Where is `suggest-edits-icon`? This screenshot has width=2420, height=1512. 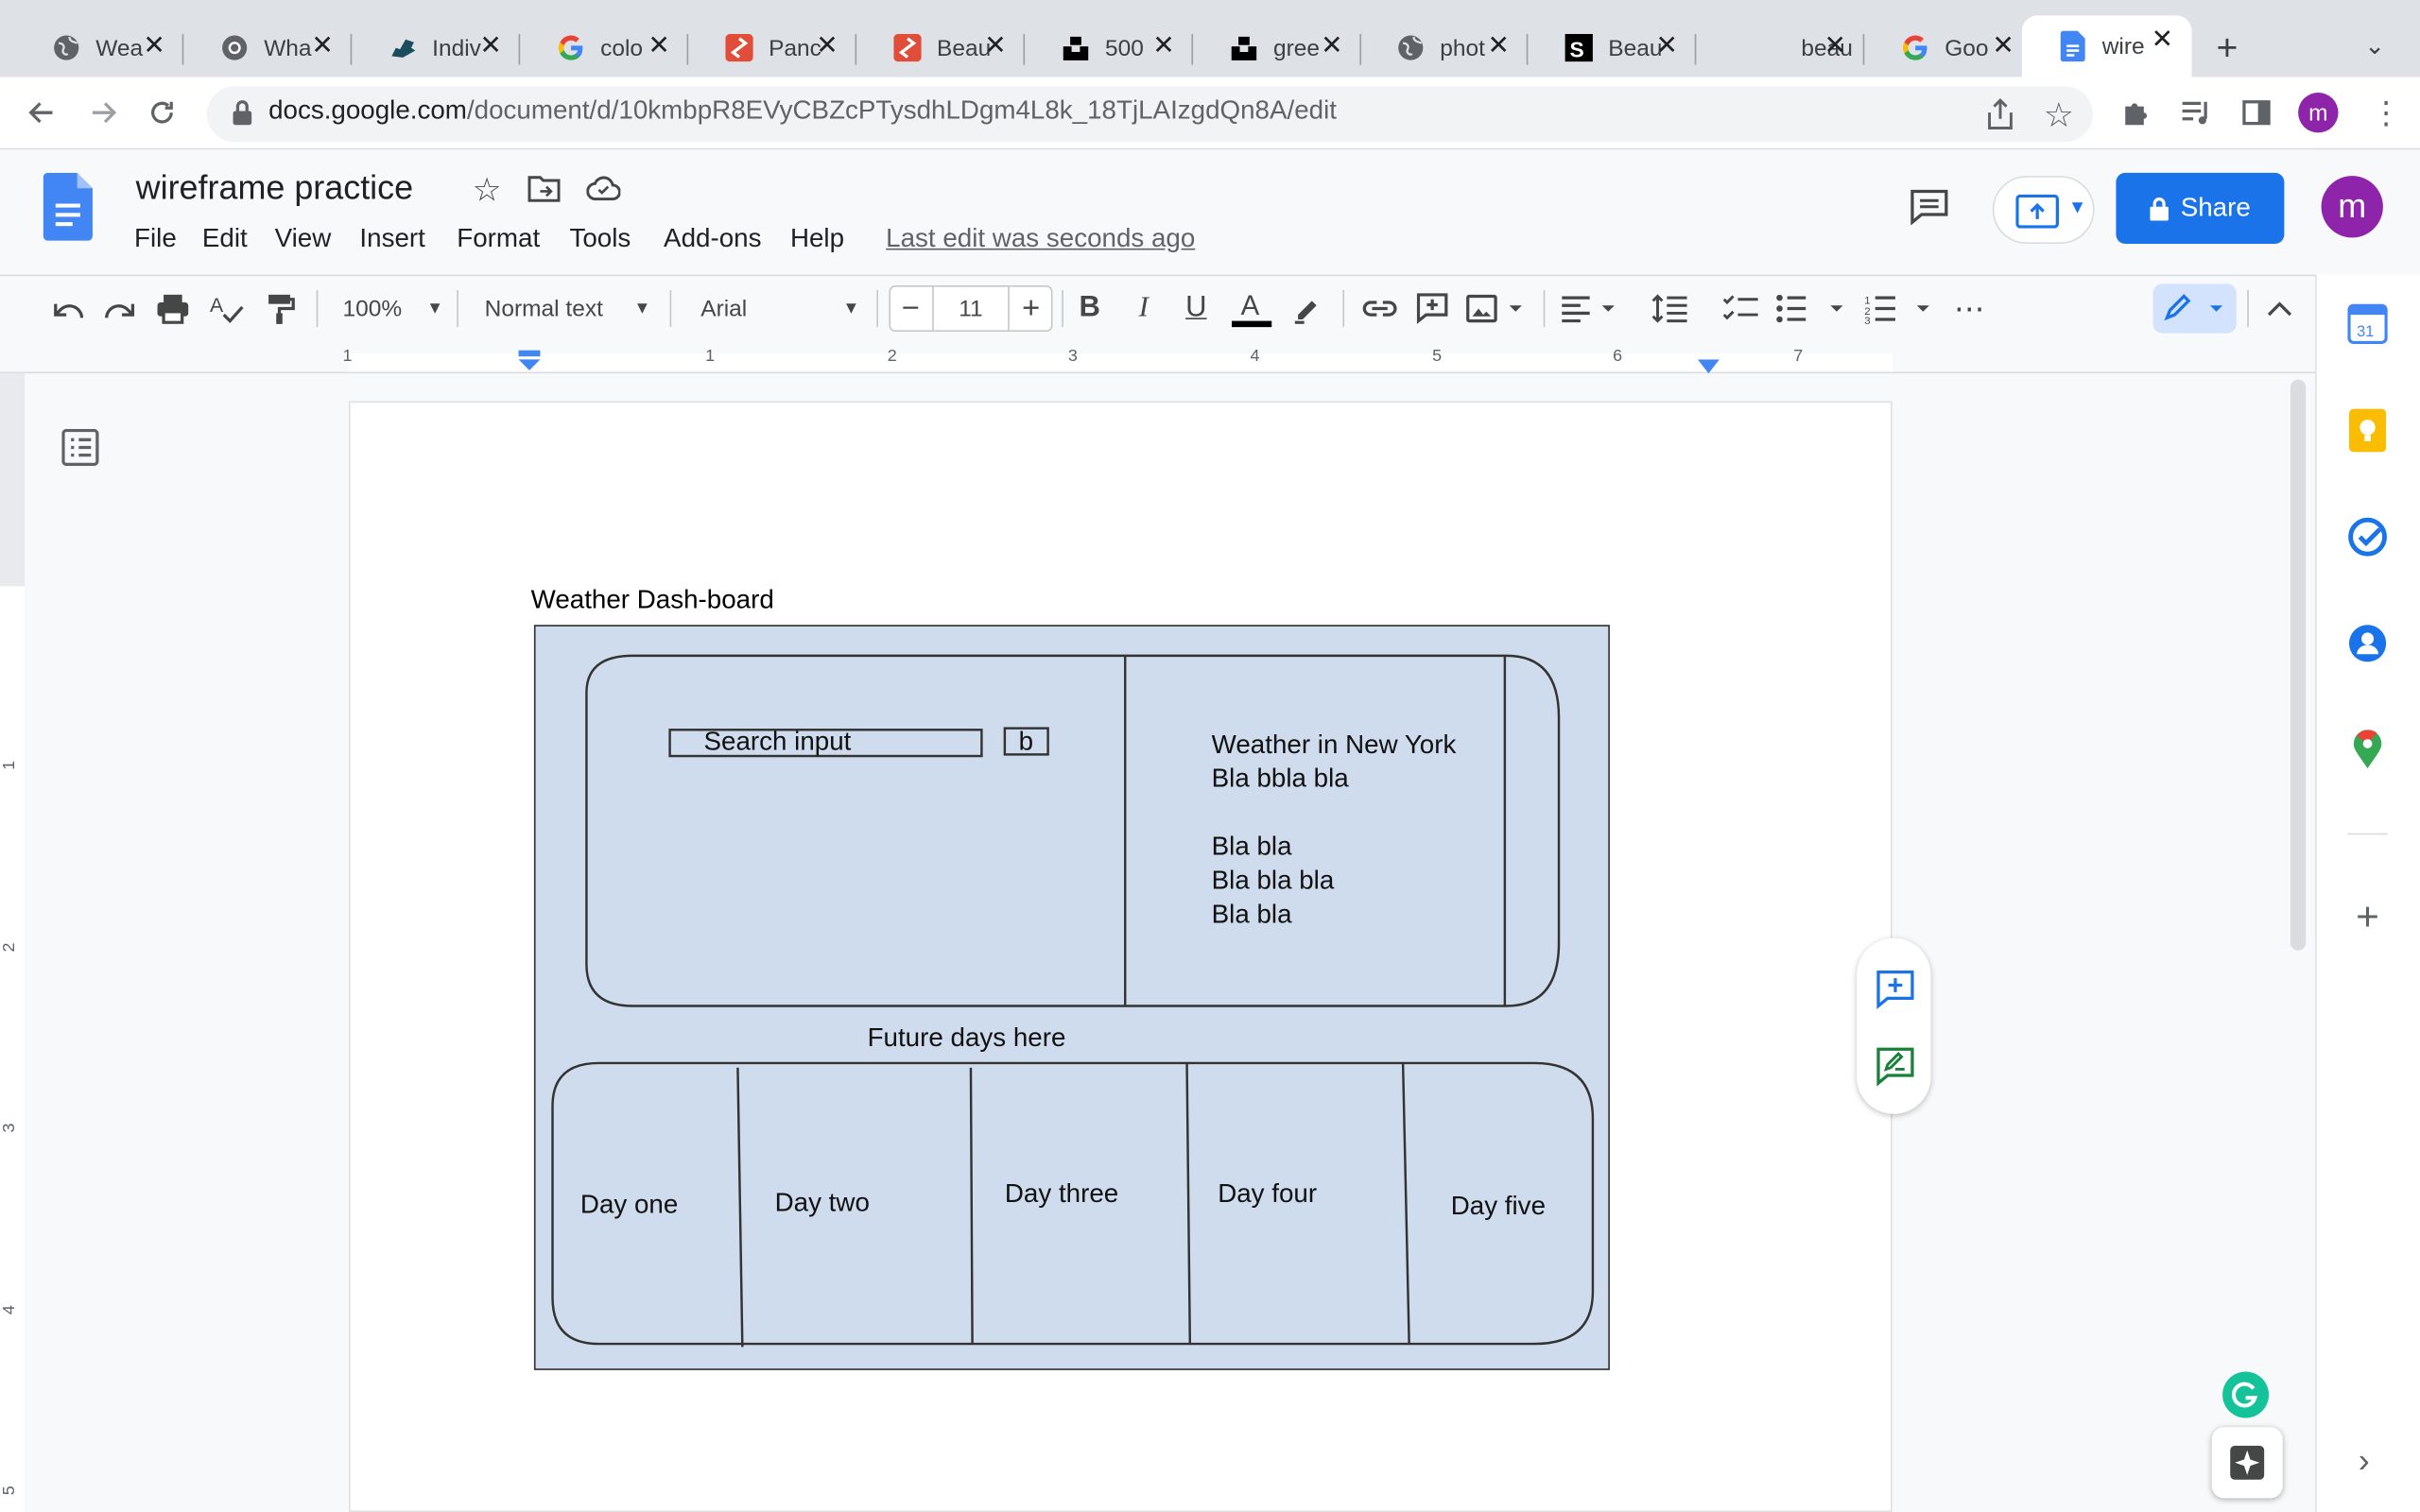
suggest-edits-icon is located at coordinates (1895, 1070).